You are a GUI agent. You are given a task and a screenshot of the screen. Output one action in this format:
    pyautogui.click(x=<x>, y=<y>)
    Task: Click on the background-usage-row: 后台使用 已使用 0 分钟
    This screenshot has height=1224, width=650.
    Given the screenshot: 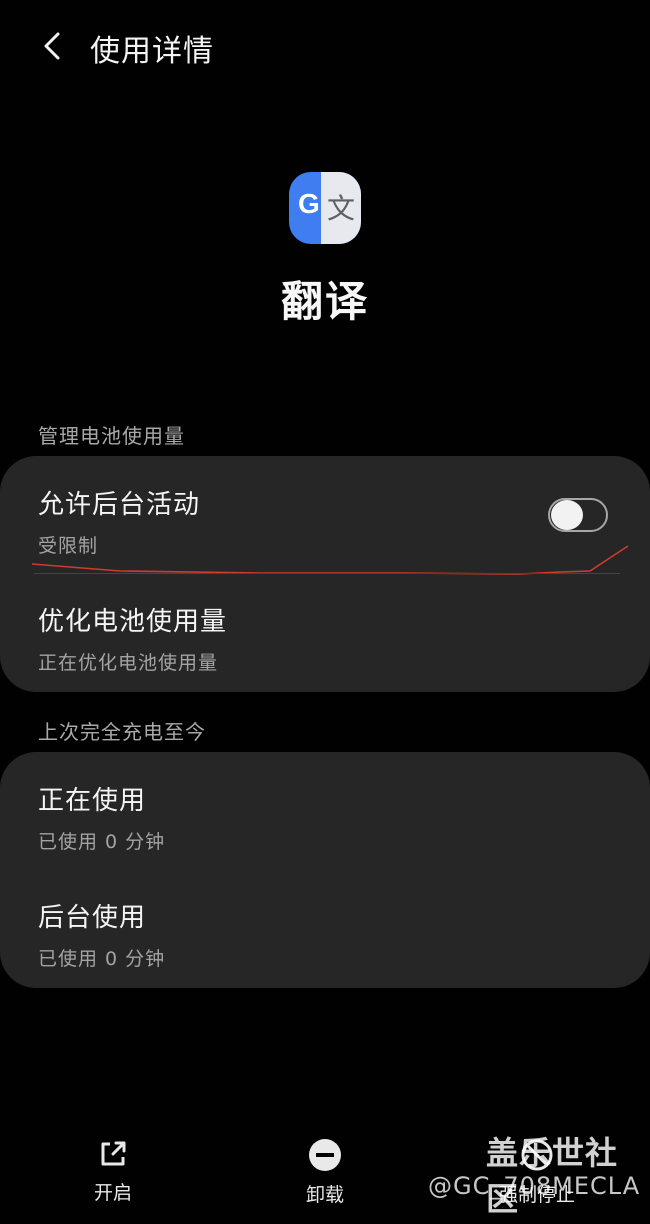 What is the action you would take?
    pyautogui.click(x=101, y=934)
    